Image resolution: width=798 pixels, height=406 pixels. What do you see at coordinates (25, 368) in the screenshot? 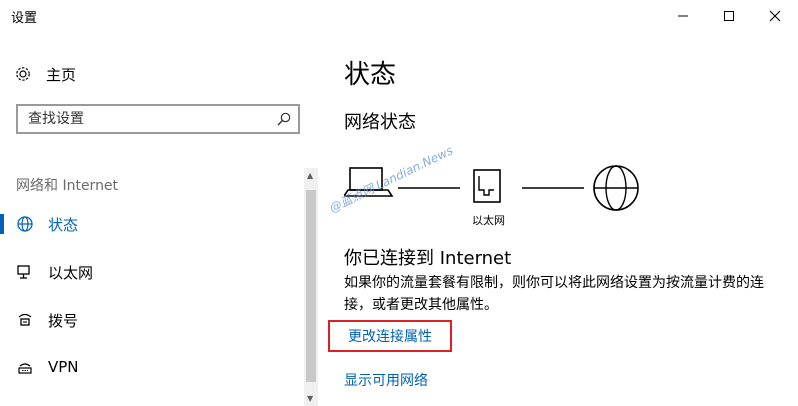
I see `vpn-icon` at bounding box center [25, 368].